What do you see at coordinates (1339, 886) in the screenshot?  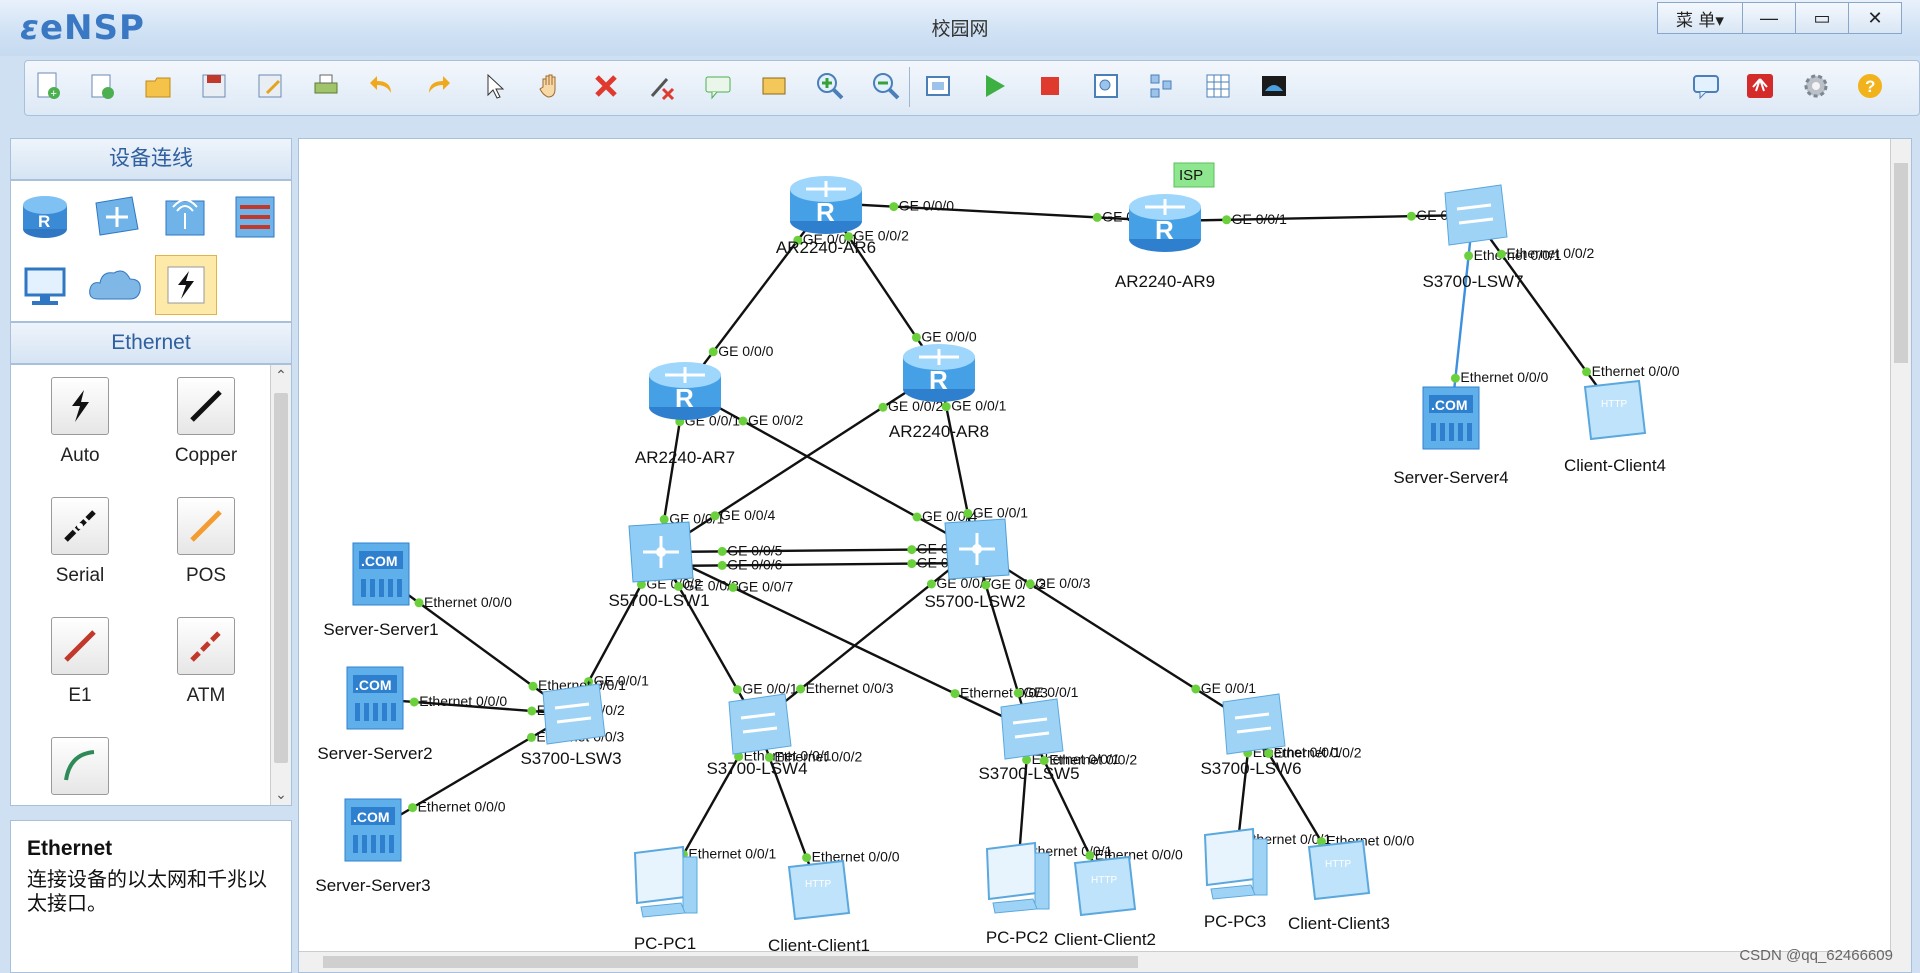 I see `device-cli3: HTTP Client-Client3` at bounding box center [1339, 886].